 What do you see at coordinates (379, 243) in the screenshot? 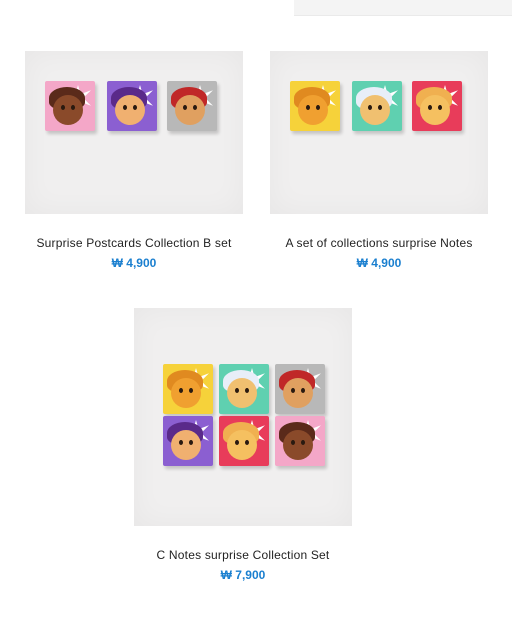
I see `product-name: A set of collections surprise Notes` at bounding box center [379, 243].